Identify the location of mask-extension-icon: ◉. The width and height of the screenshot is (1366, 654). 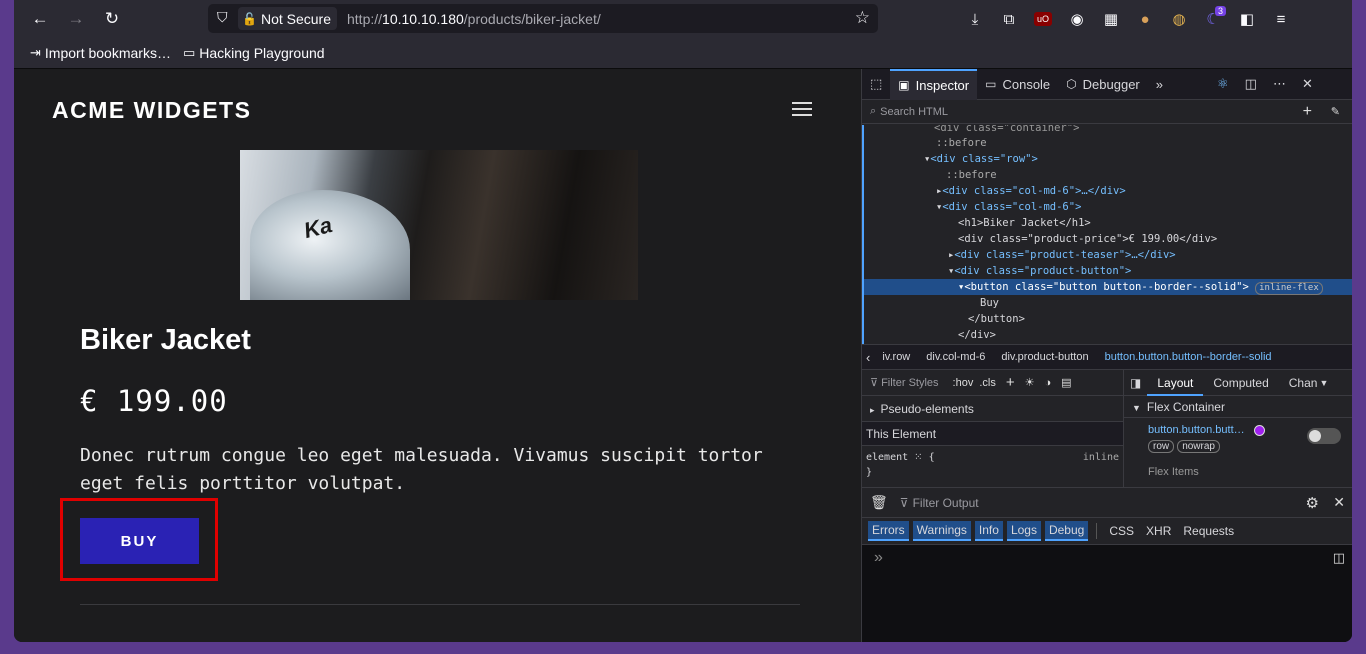
(1077, 19).